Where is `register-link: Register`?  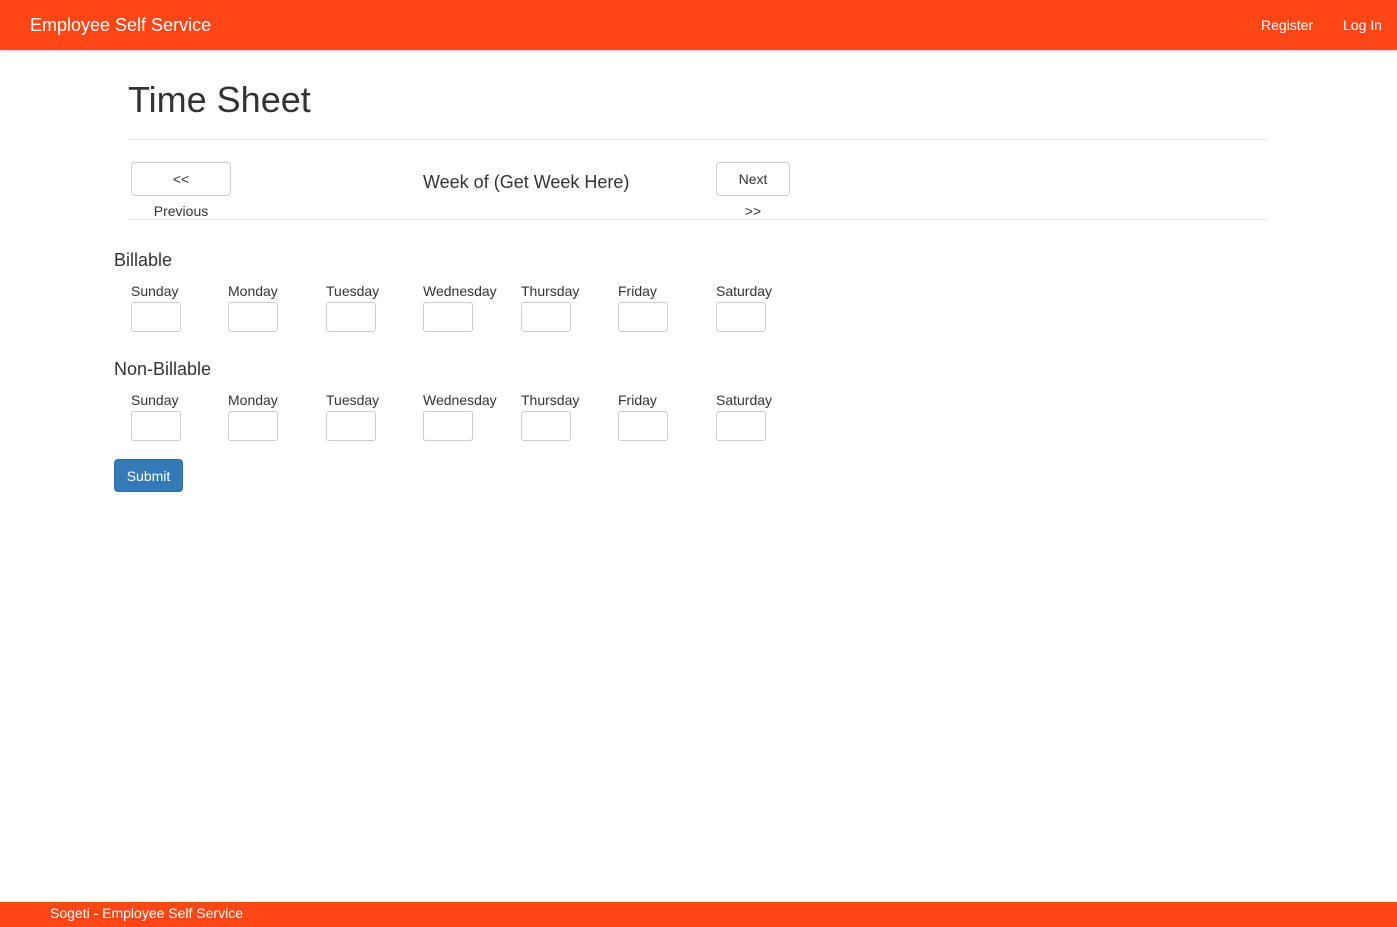 register-link: Register is located at coordinates (1287, 25).